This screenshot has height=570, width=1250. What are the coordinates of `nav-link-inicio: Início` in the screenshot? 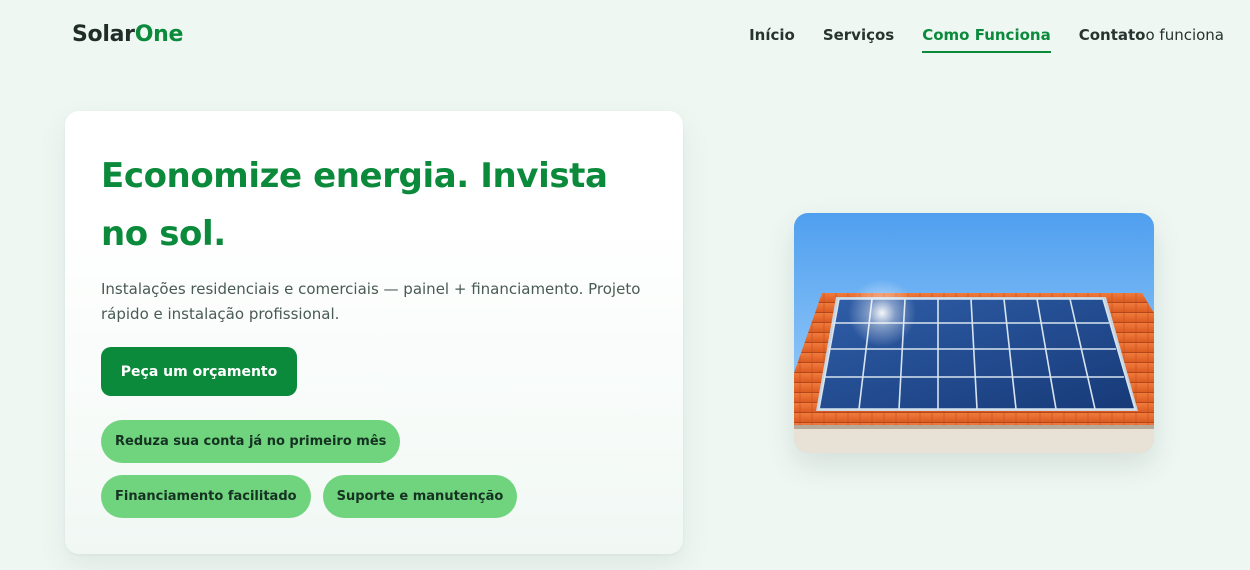 It's located at (772, 38).